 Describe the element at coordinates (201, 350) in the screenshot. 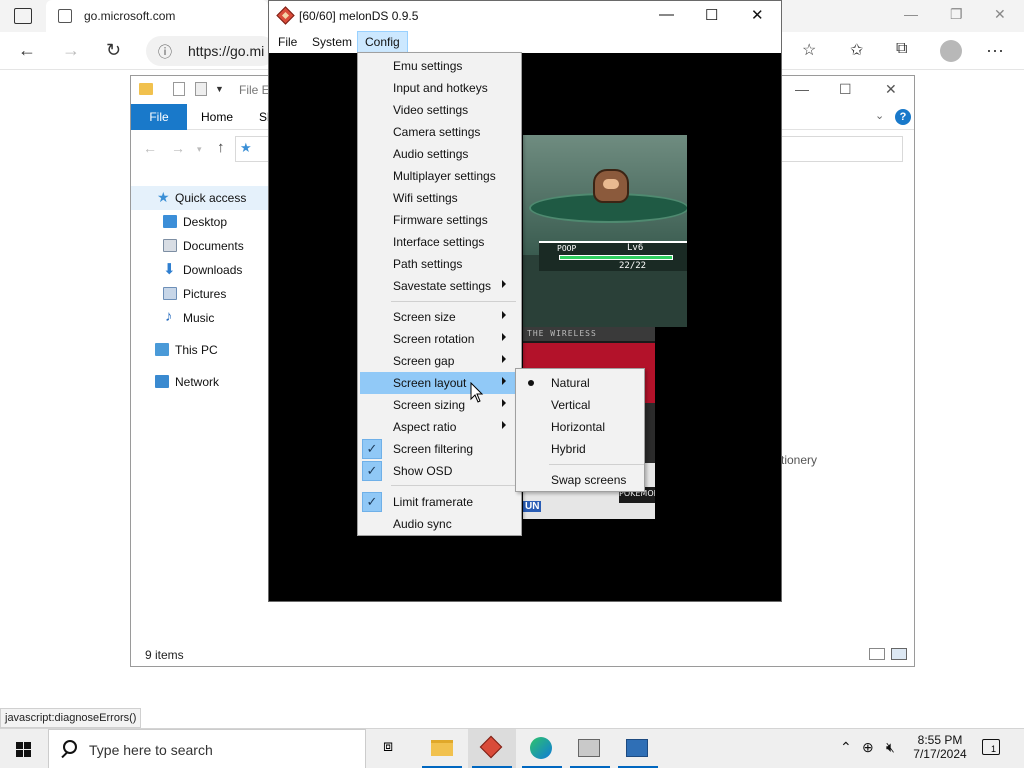

I see `nav-item-this-pc: This PC` at that location.